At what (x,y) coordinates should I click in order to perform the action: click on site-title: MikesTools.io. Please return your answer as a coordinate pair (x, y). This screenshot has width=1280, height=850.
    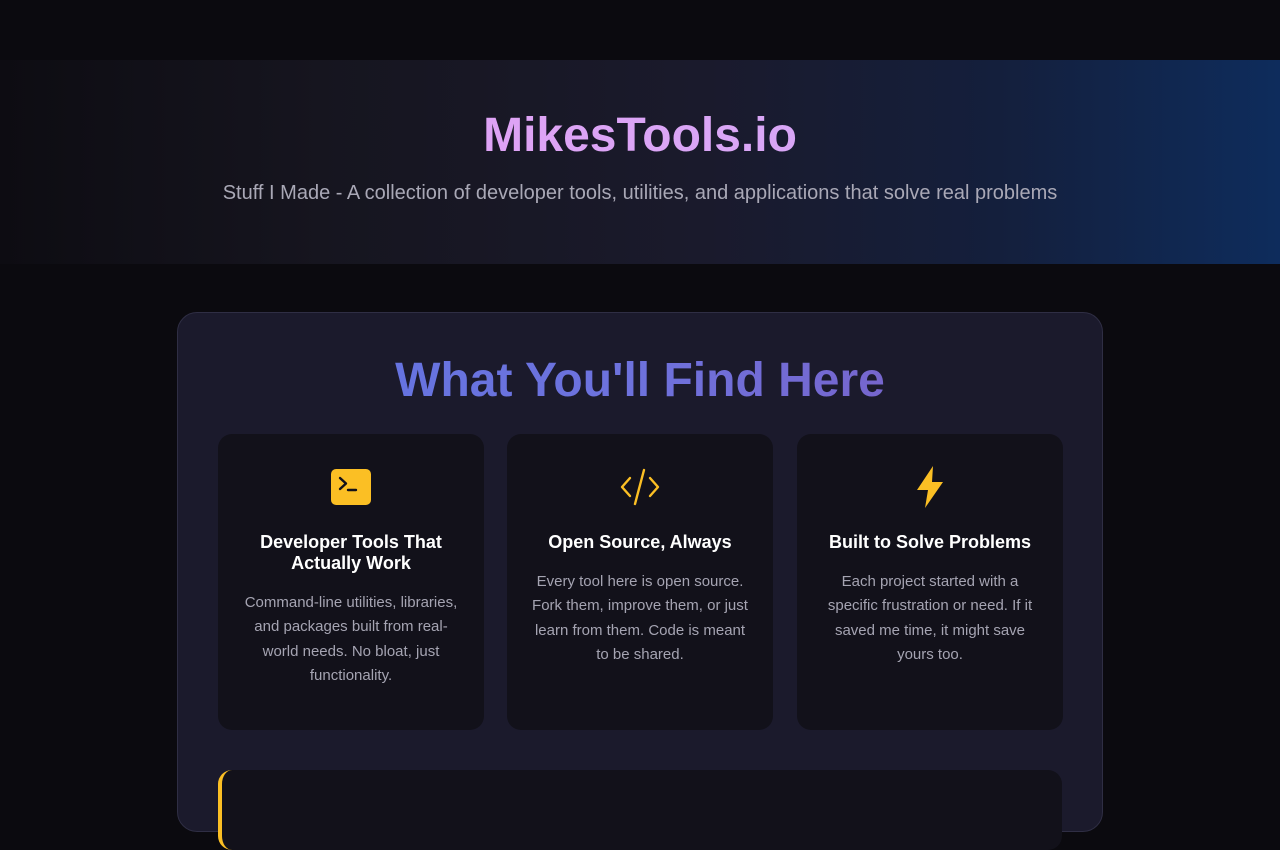
    Looking at the image, I should click on (640, 136).